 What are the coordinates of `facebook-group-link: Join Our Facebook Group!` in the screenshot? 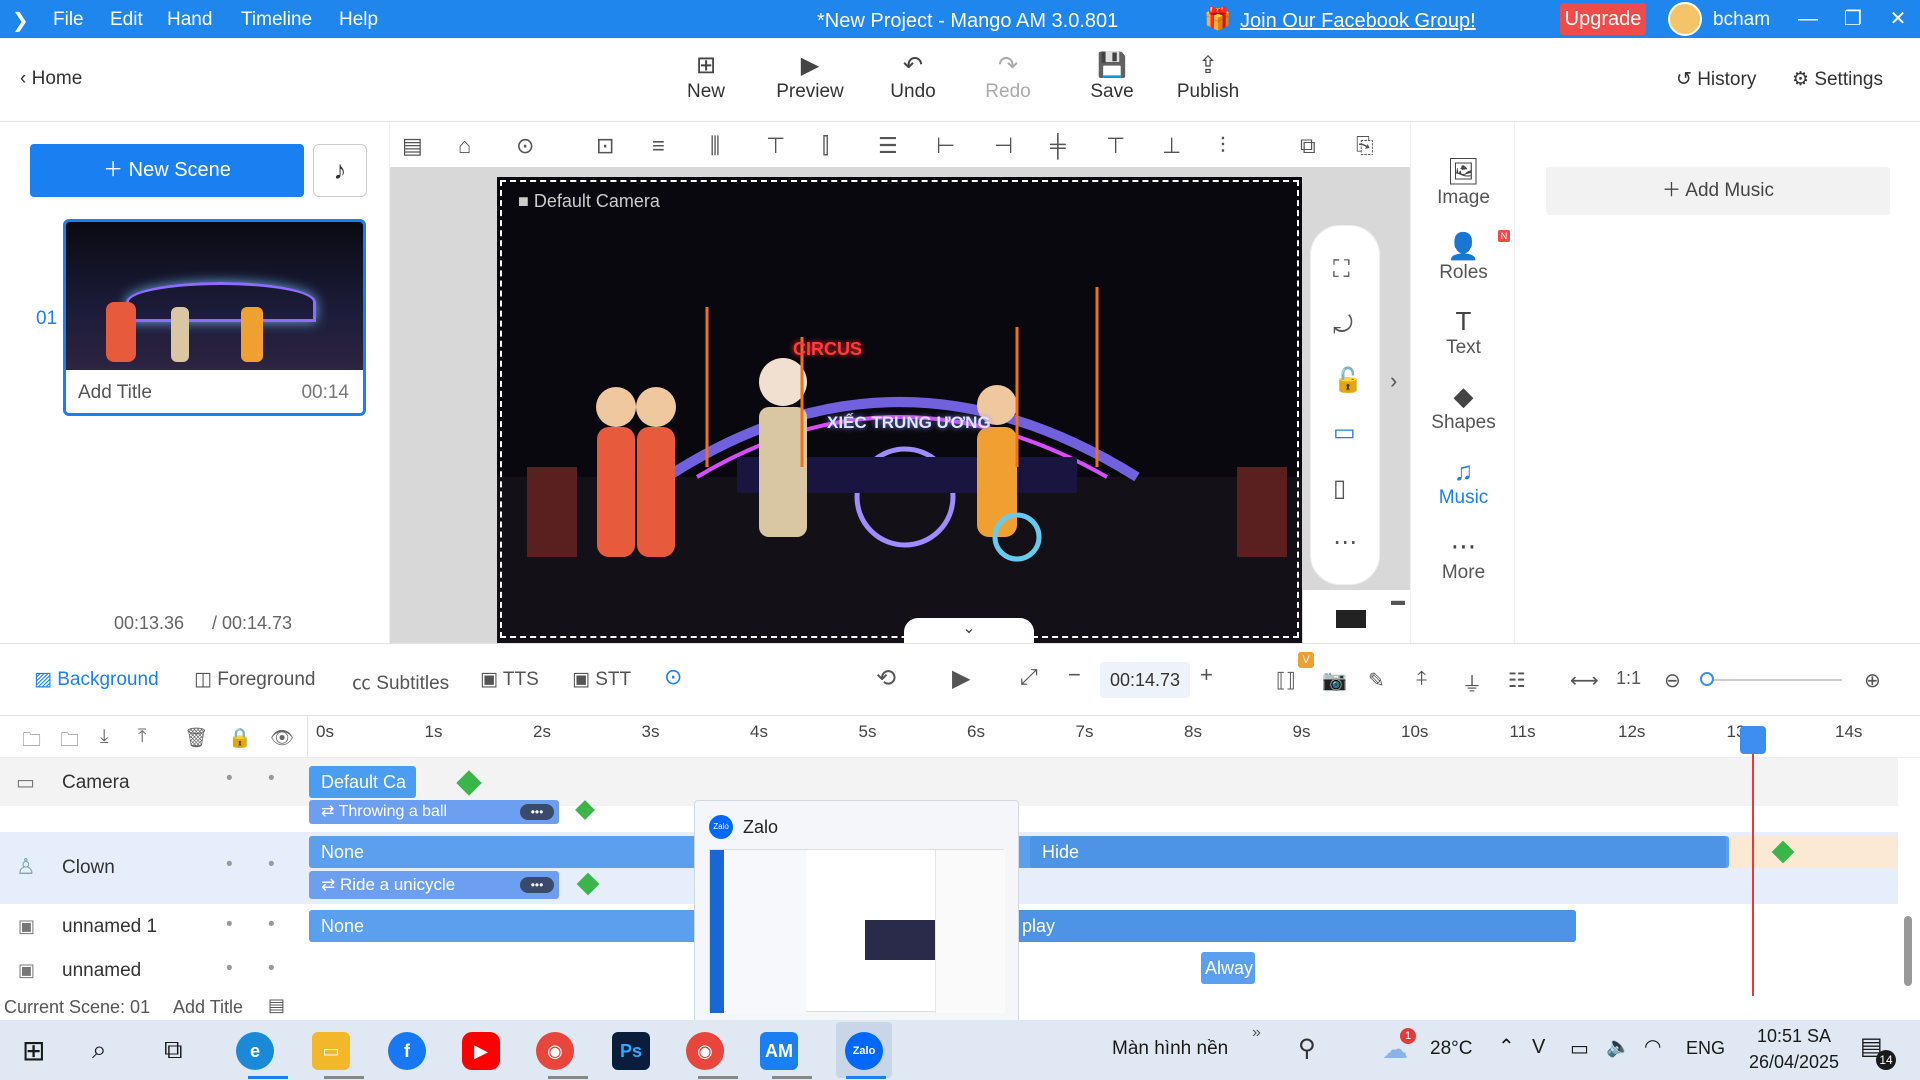 It's located at (1358, 21).